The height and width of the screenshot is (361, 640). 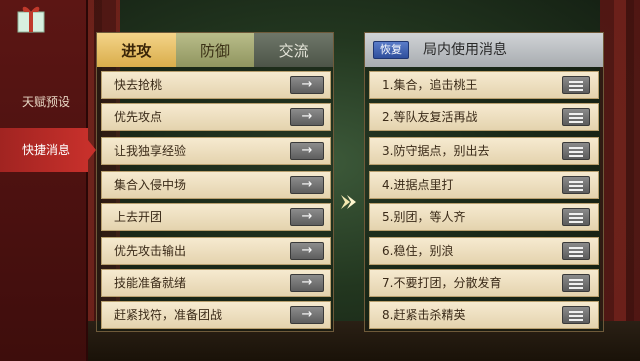 I want to click on category-tabs: 进攻 防御 交流, so click(x=215, y=50).